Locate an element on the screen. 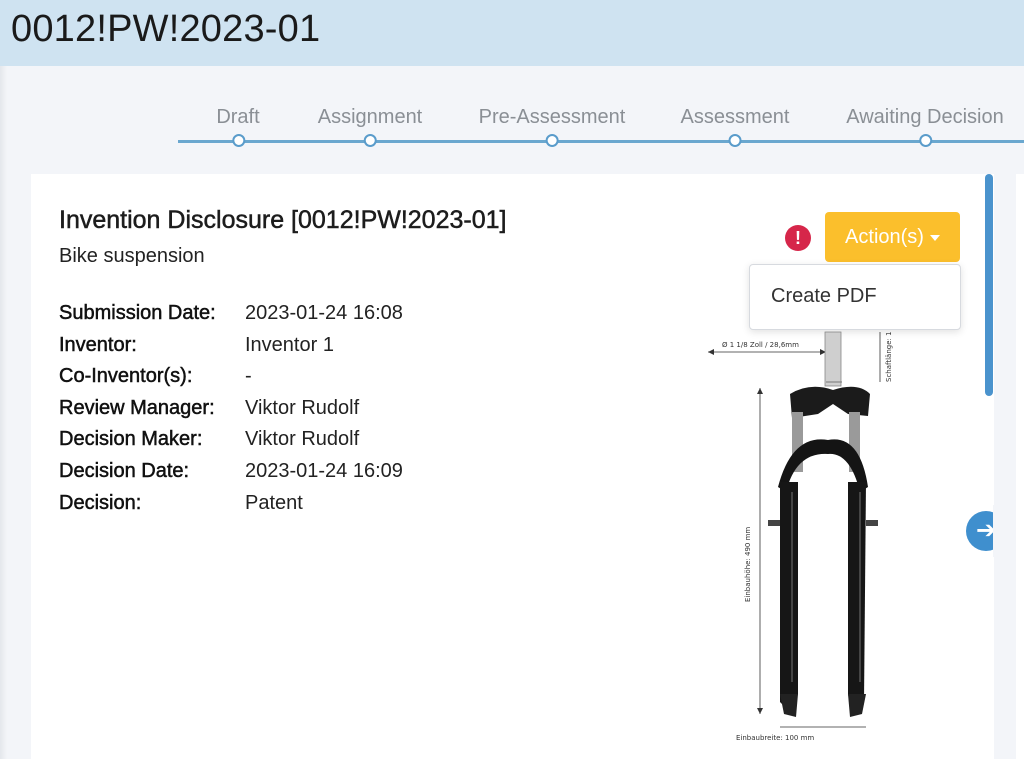  next-card-edge is located at coordinates (1020, 466).